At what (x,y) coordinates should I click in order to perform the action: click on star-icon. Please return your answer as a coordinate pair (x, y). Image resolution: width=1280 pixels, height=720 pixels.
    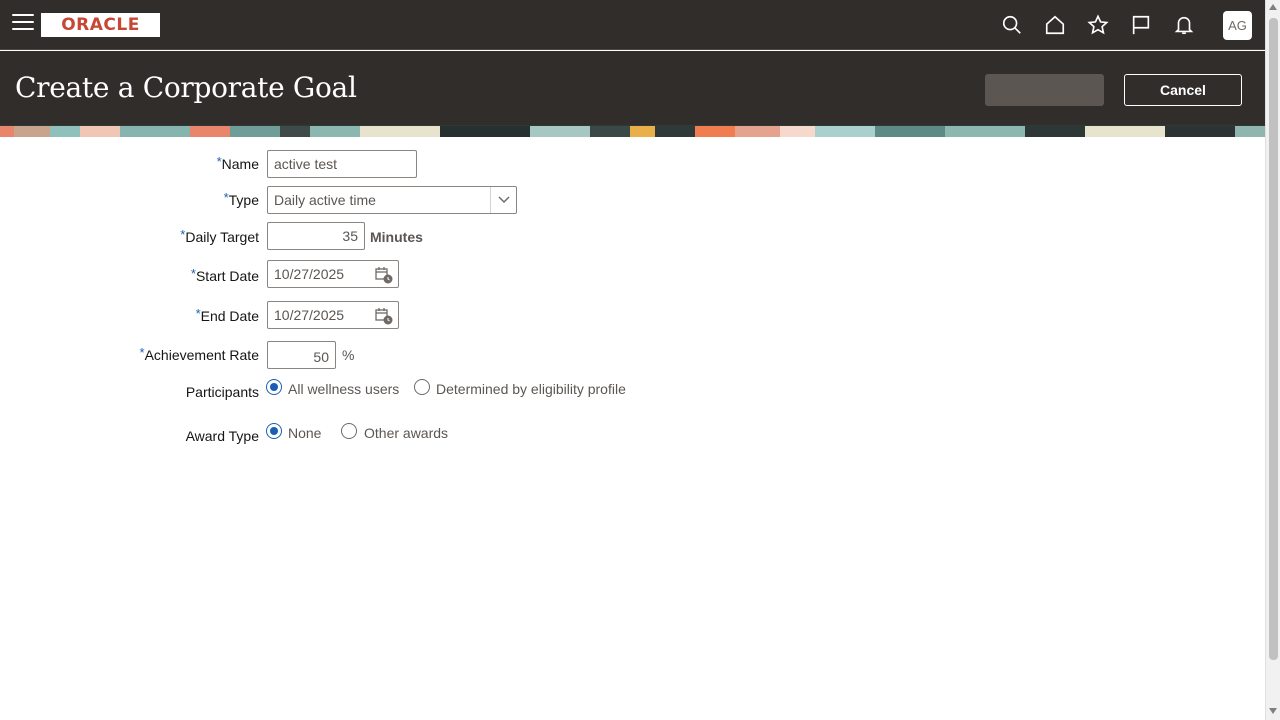
    Looking at the image, I should click on (1097, 25).